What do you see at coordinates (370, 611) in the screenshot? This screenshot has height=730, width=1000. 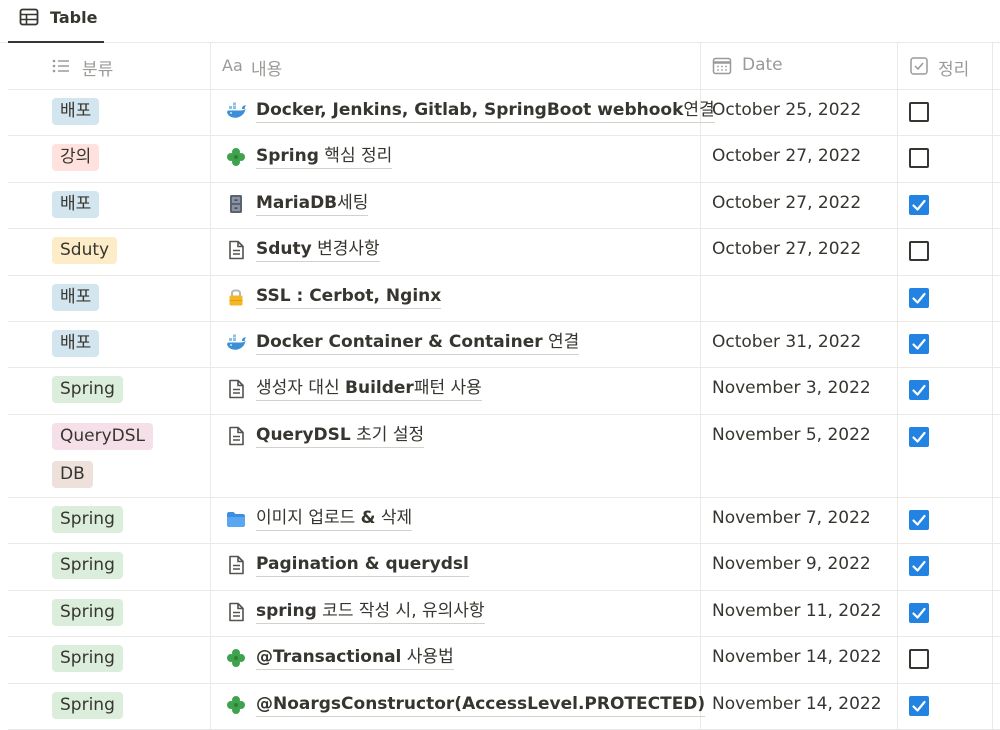 I see `page-title-link: spring 코드 작성 시, 유의사항` at bounding box center [370, 611].